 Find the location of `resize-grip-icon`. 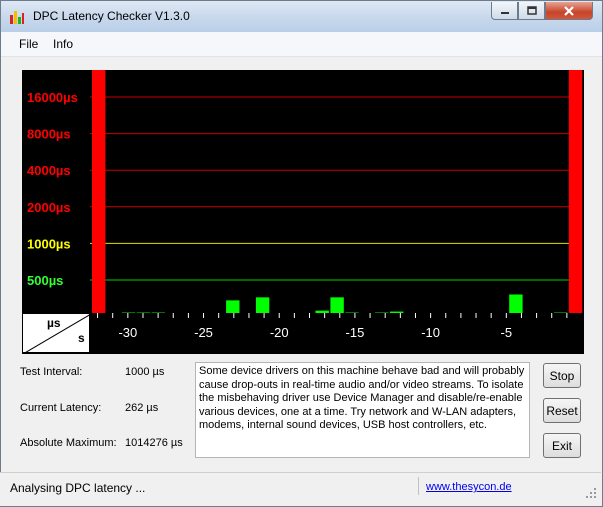

resize-grip-icon is located at coordinates (591, 493).